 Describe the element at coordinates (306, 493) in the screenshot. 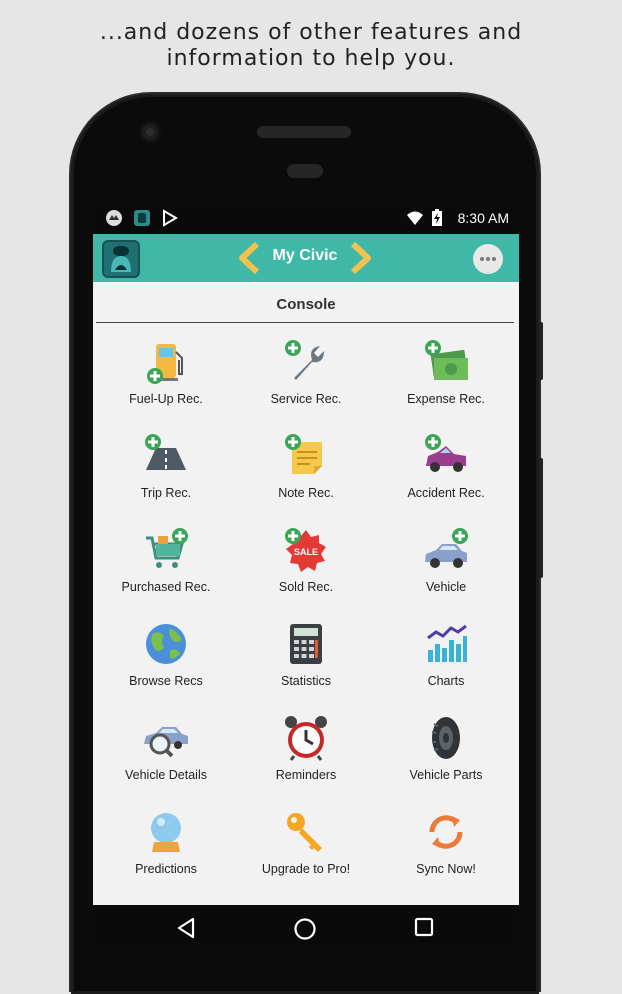

I see `tile-label: Note Rec.` at that location.